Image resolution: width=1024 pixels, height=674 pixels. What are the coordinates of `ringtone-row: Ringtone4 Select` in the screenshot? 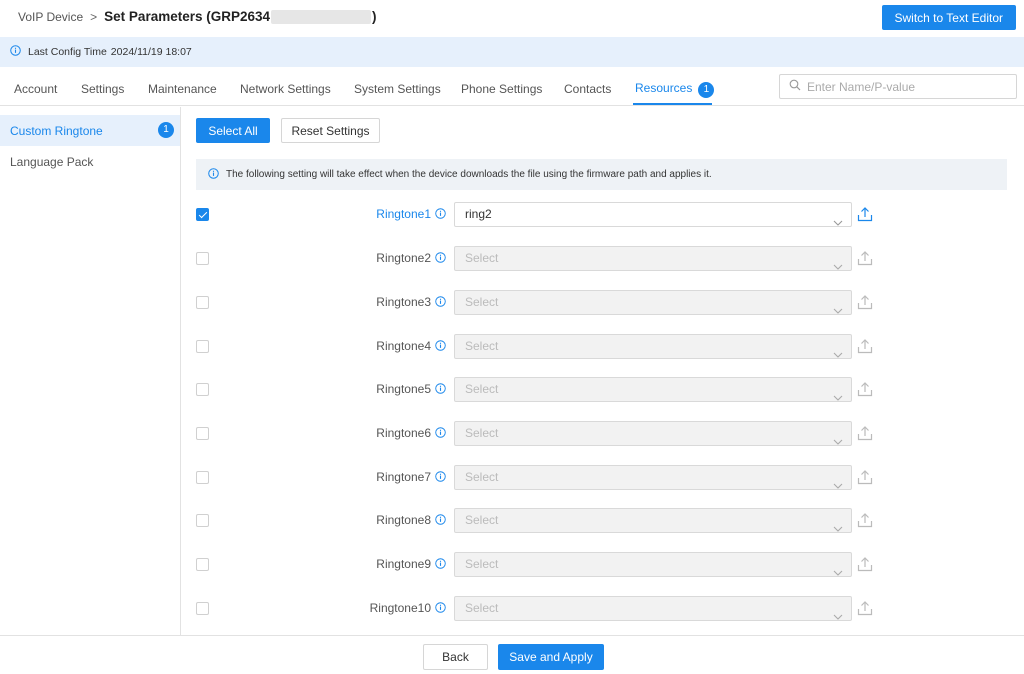 It's located at (512, 346).